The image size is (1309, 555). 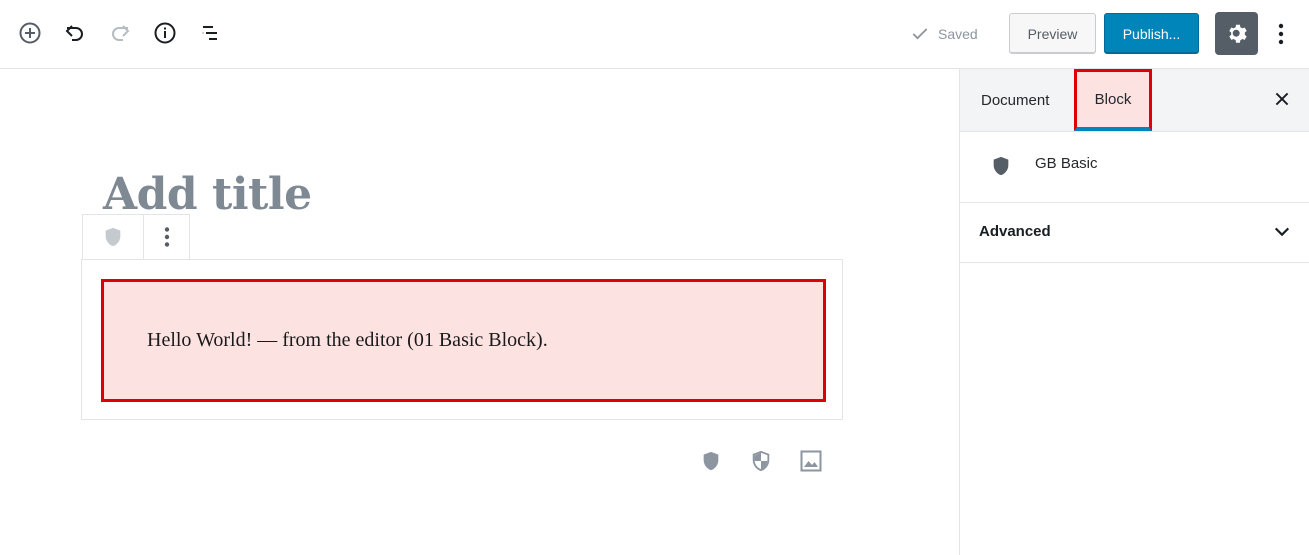 I want to click on advanced-panel-toggle: Advanced, so click(x=1134, y=233).